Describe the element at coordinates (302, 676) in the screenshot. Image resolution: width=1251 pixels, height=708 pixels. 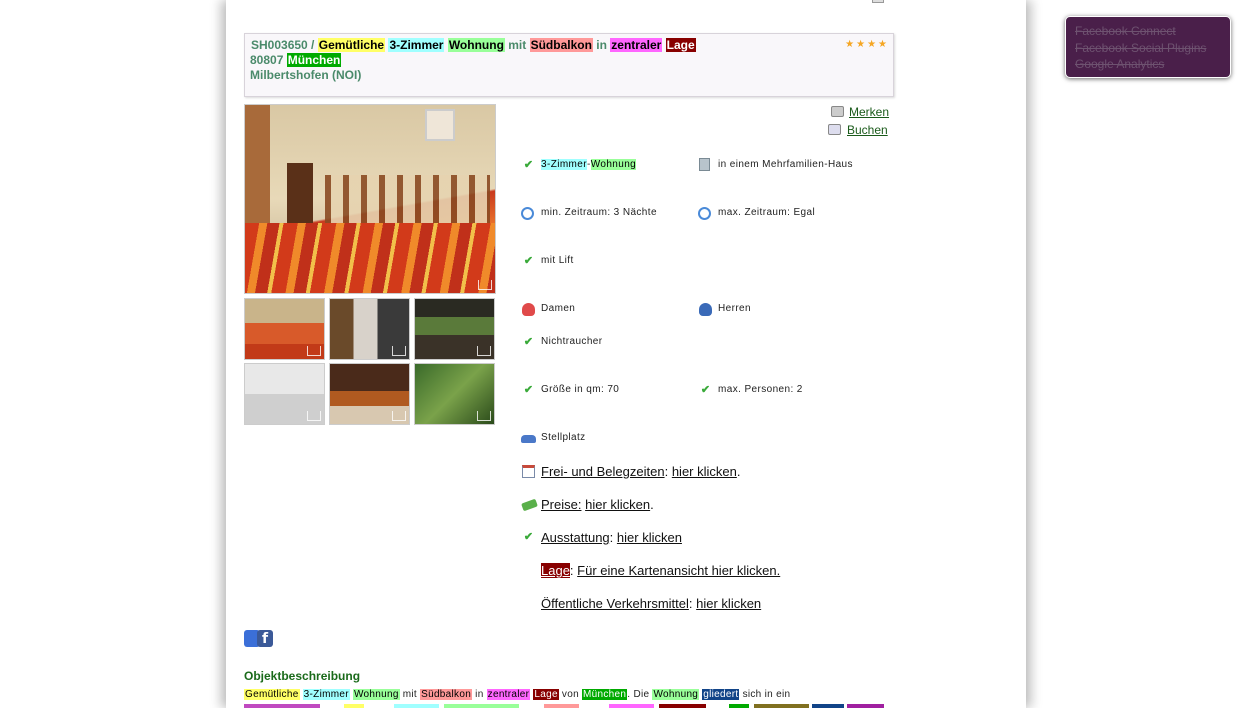
I see `description-heading: Objektbeschreibung` at that location.